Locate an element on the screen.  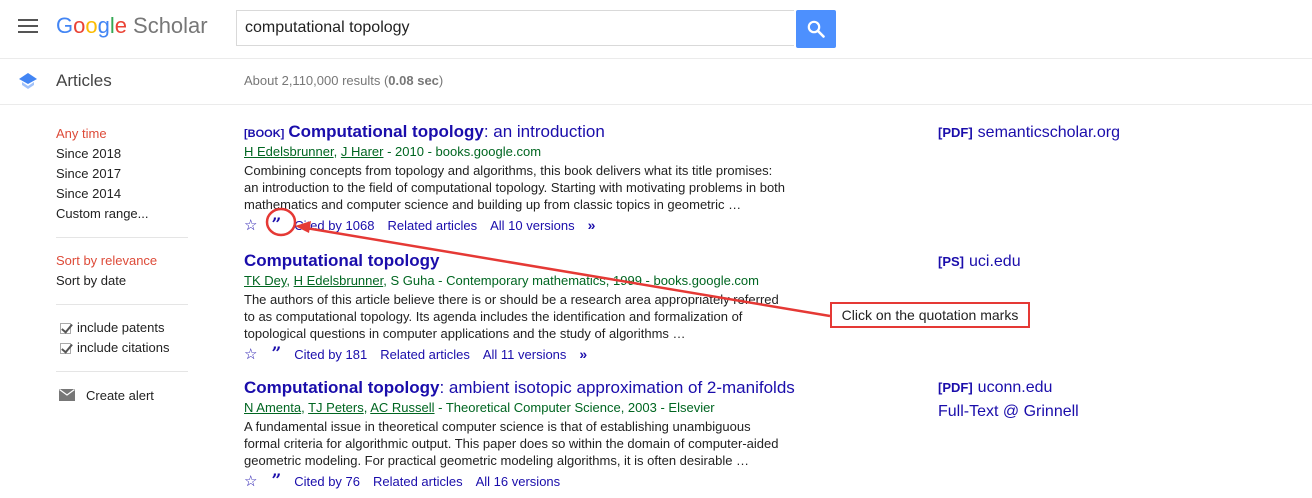
annotation-arrow-line is located at coordinates (568, 272).